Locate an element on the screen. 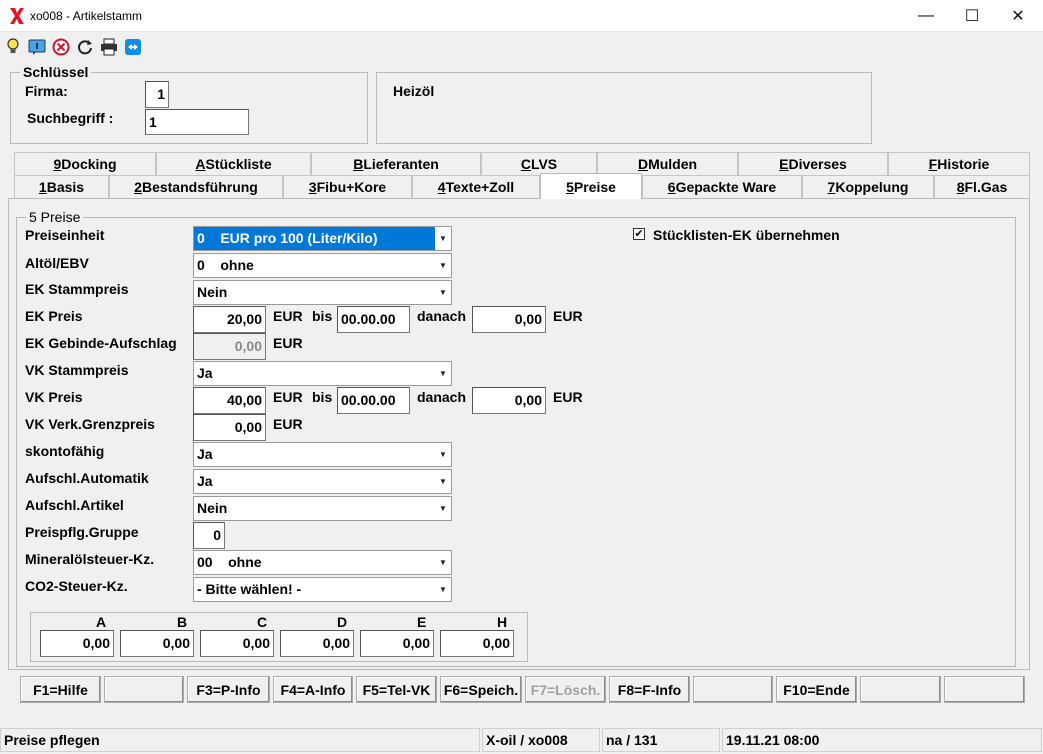  price-col-d-label: D is located at coordinates (342, 622).